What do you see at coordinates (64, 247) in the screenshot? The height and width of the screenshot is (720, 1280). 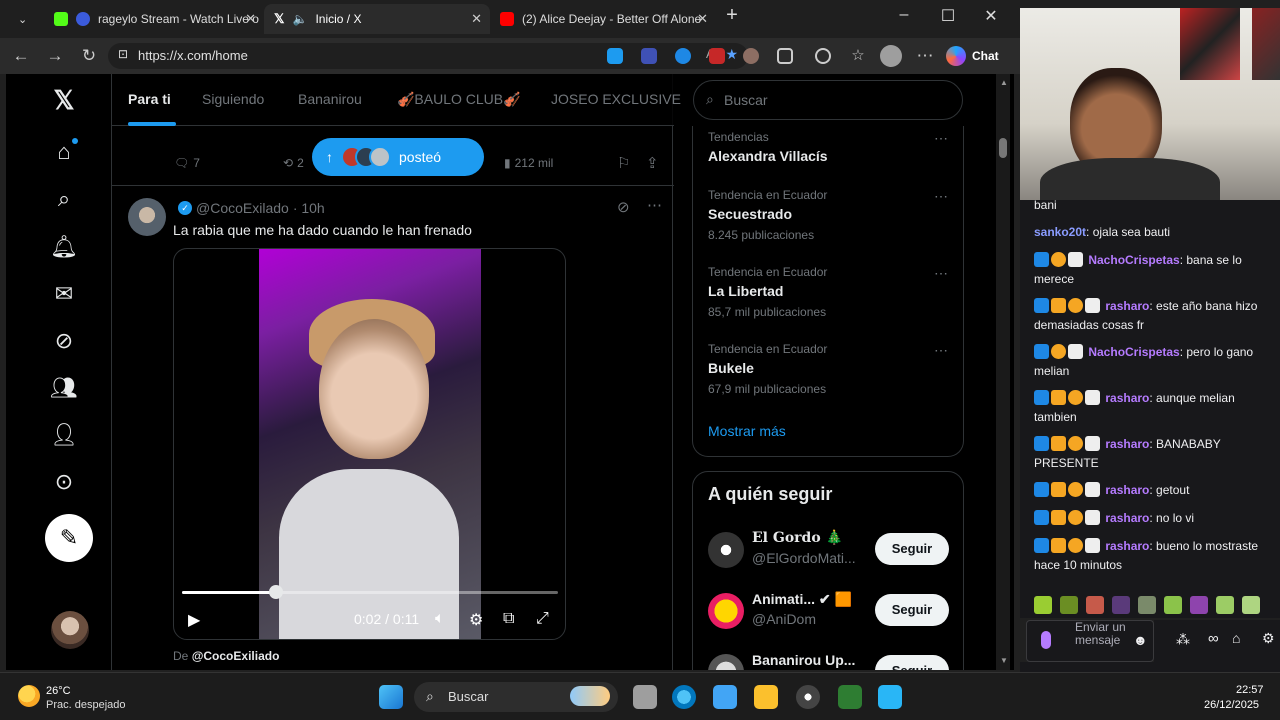 I see `notifications-bell-icon: 🔔︎` at bounding box center [64, 247].